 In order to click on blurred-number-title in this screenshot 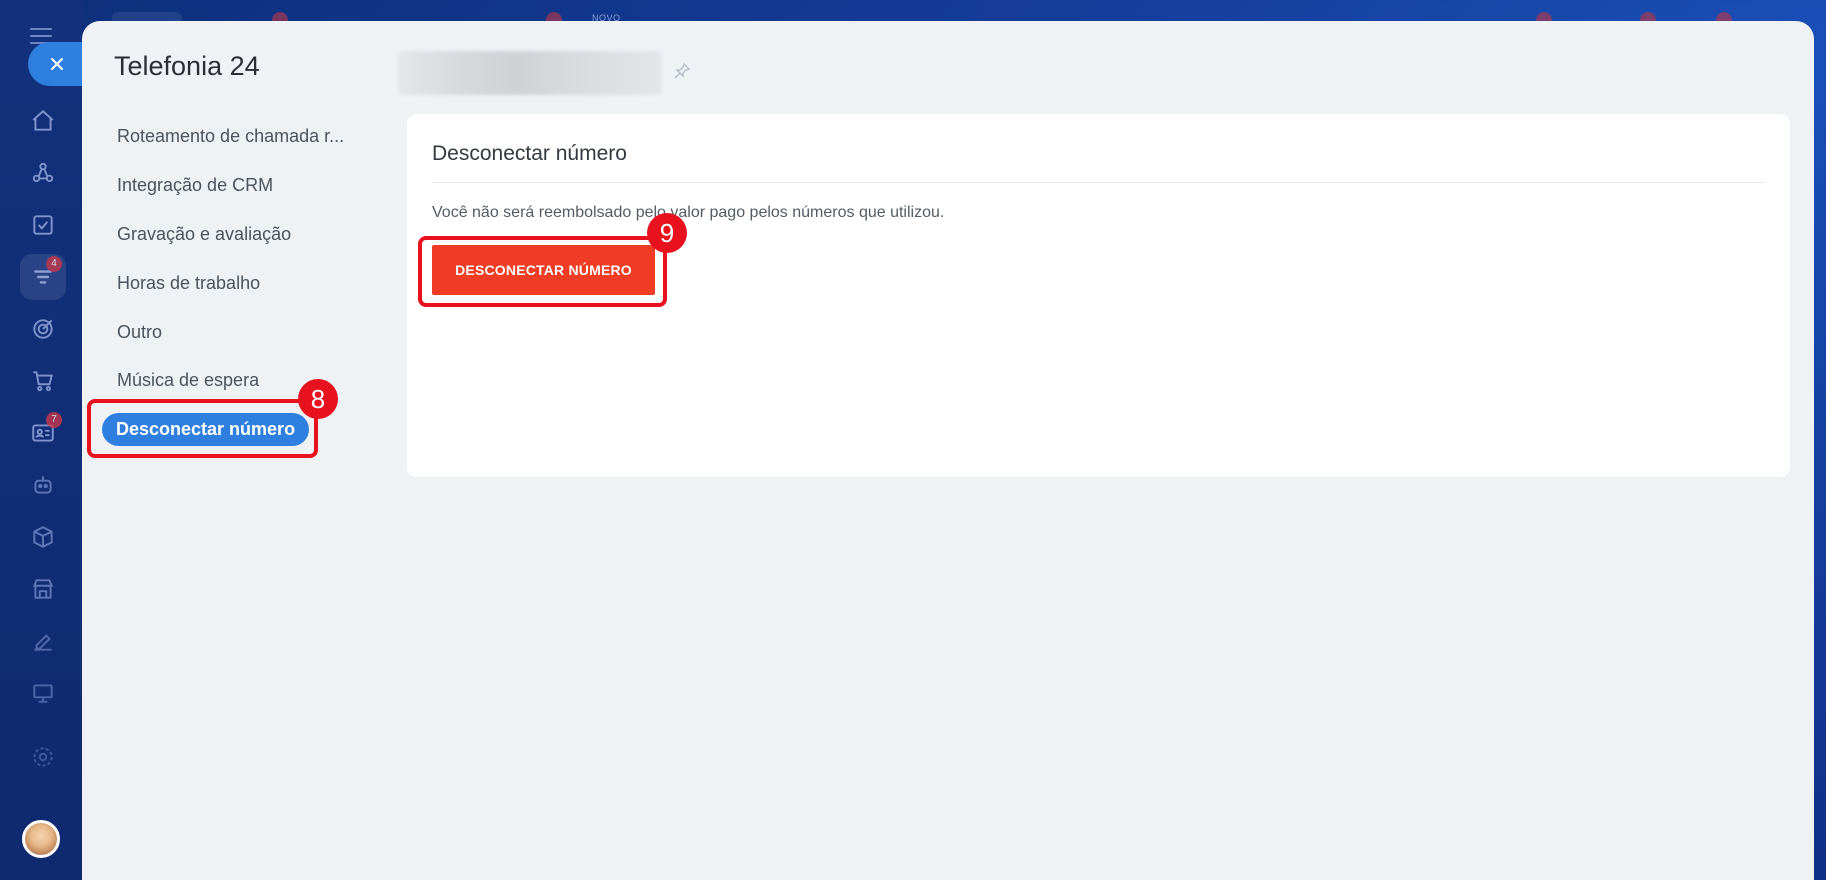, I will do `click(530, 73)`.